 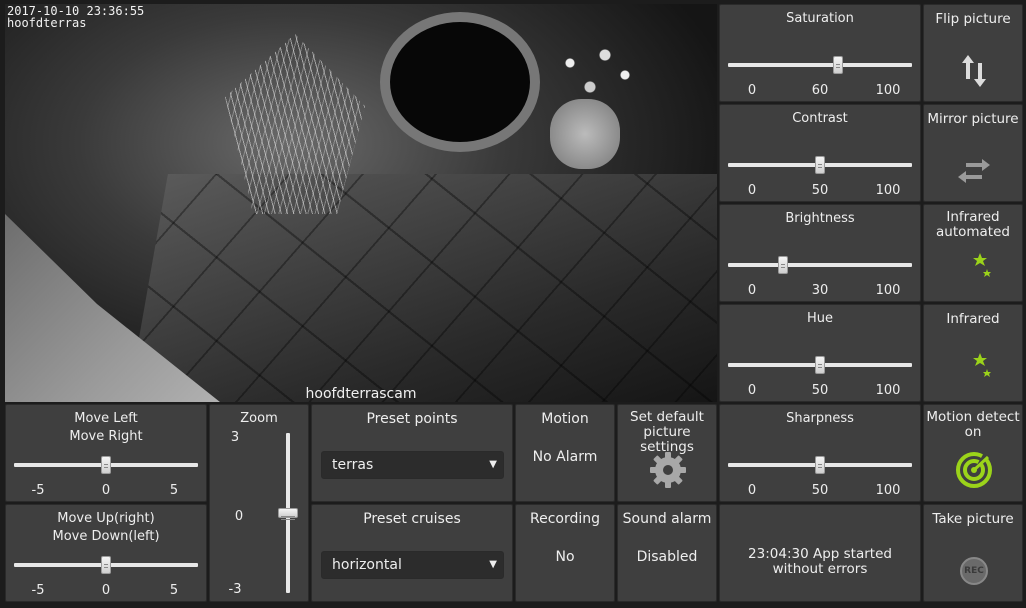 I want to click on move-left-right-panel: Move Left Move Right -5 0 5, so click(x=106, y=453).